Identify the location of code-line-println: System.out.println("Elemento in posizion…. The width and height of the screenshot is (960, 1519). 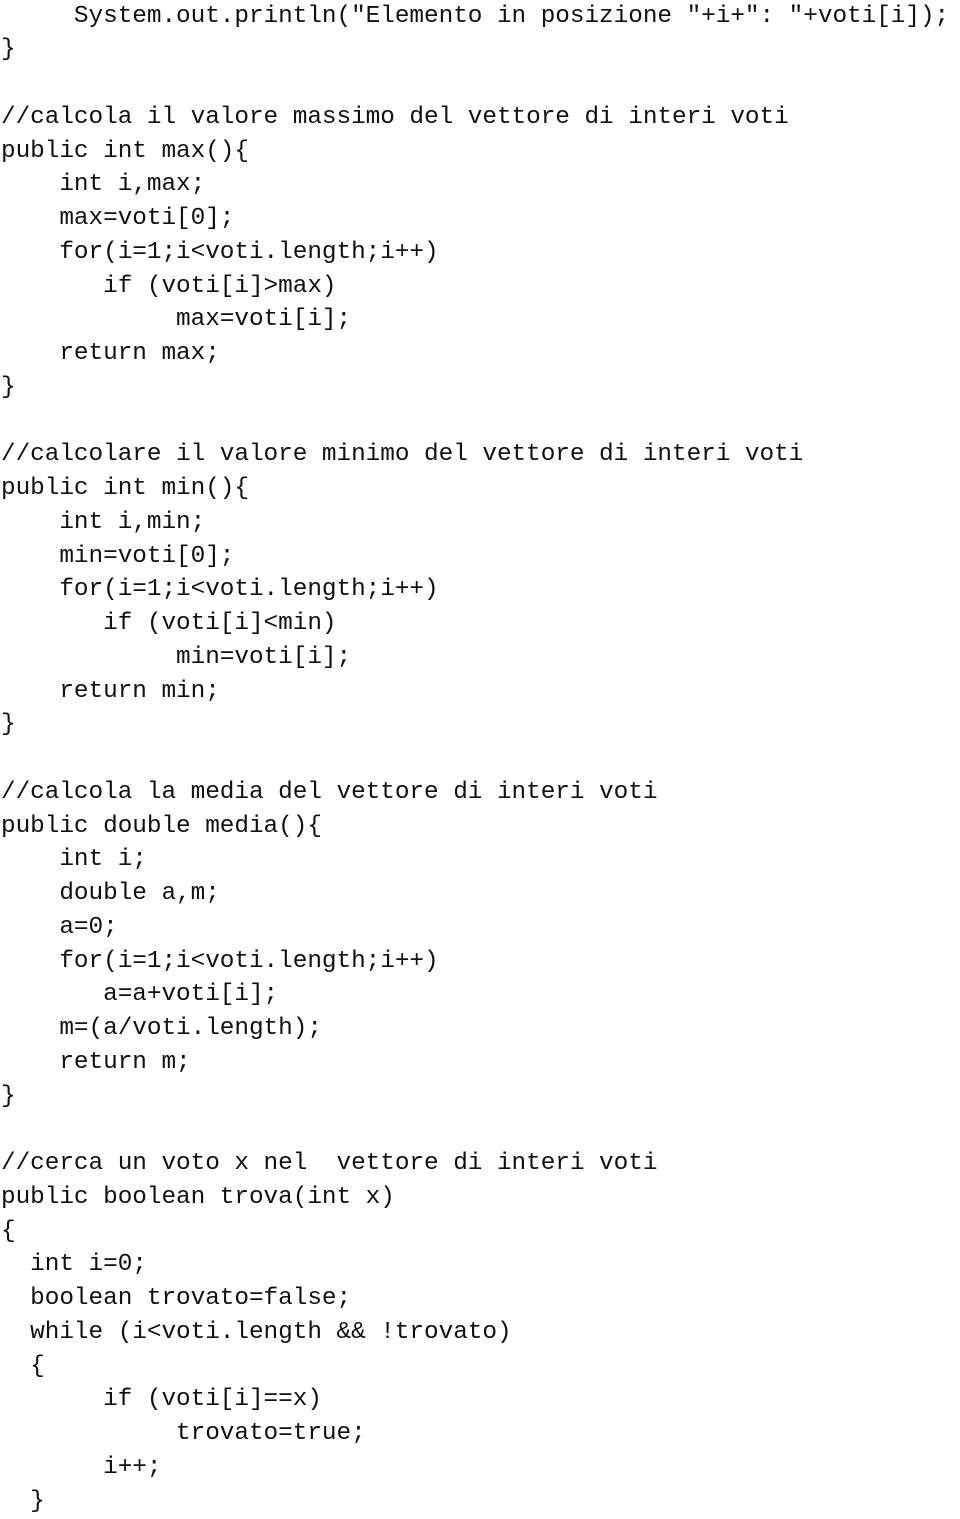
(475, 16).